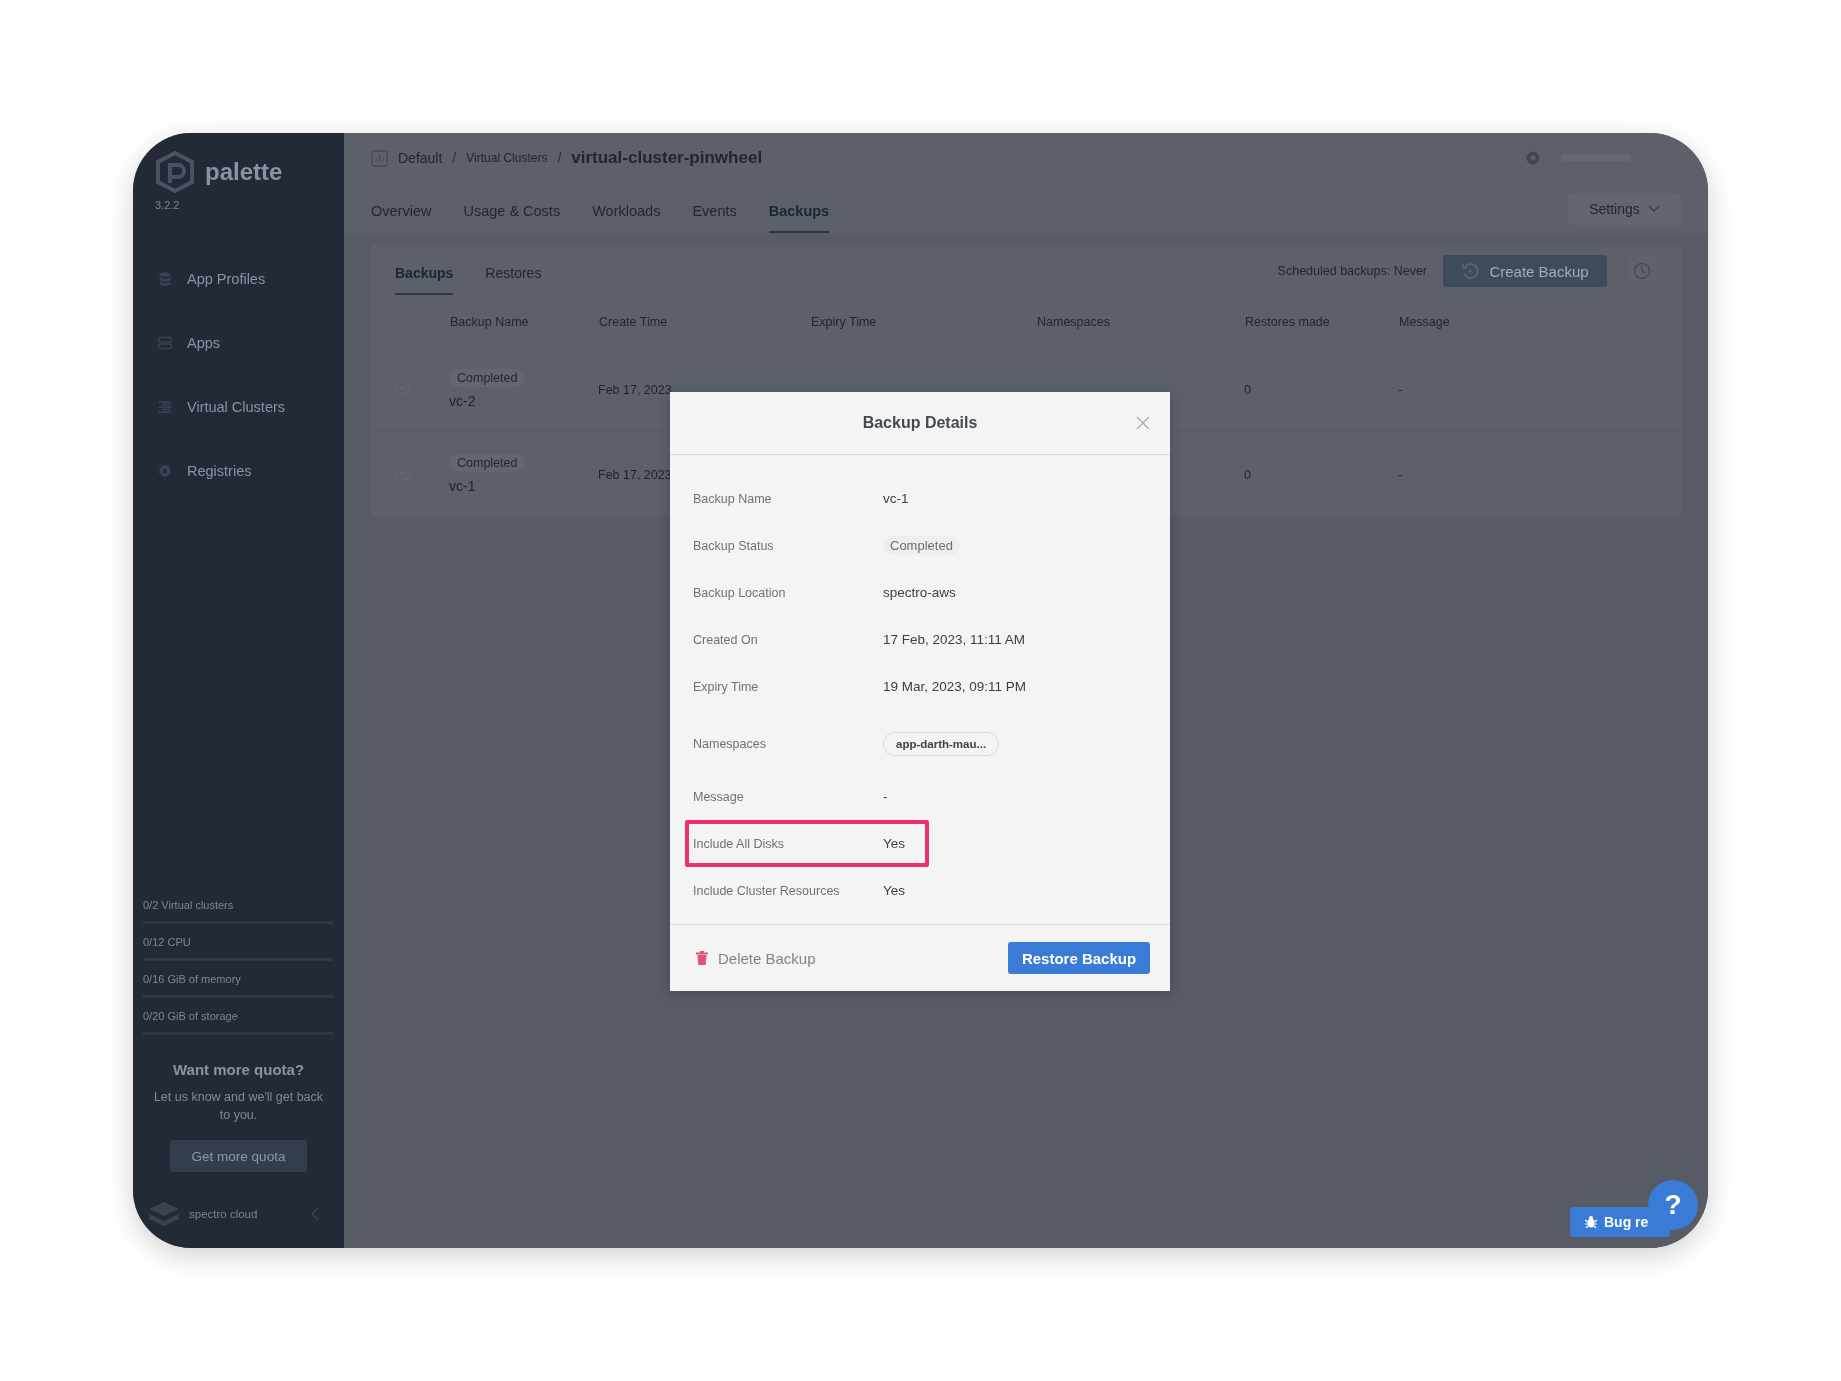  What do you see at coordinates (919, 592) in the screenshot?
I see `field-value: spectro-aws` at bounding box center [919, 592].